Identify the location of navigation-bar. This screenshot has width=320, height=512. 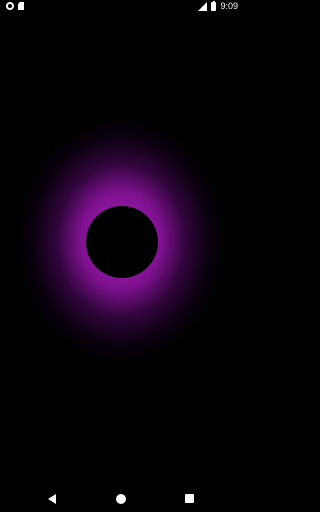
(121, 499).